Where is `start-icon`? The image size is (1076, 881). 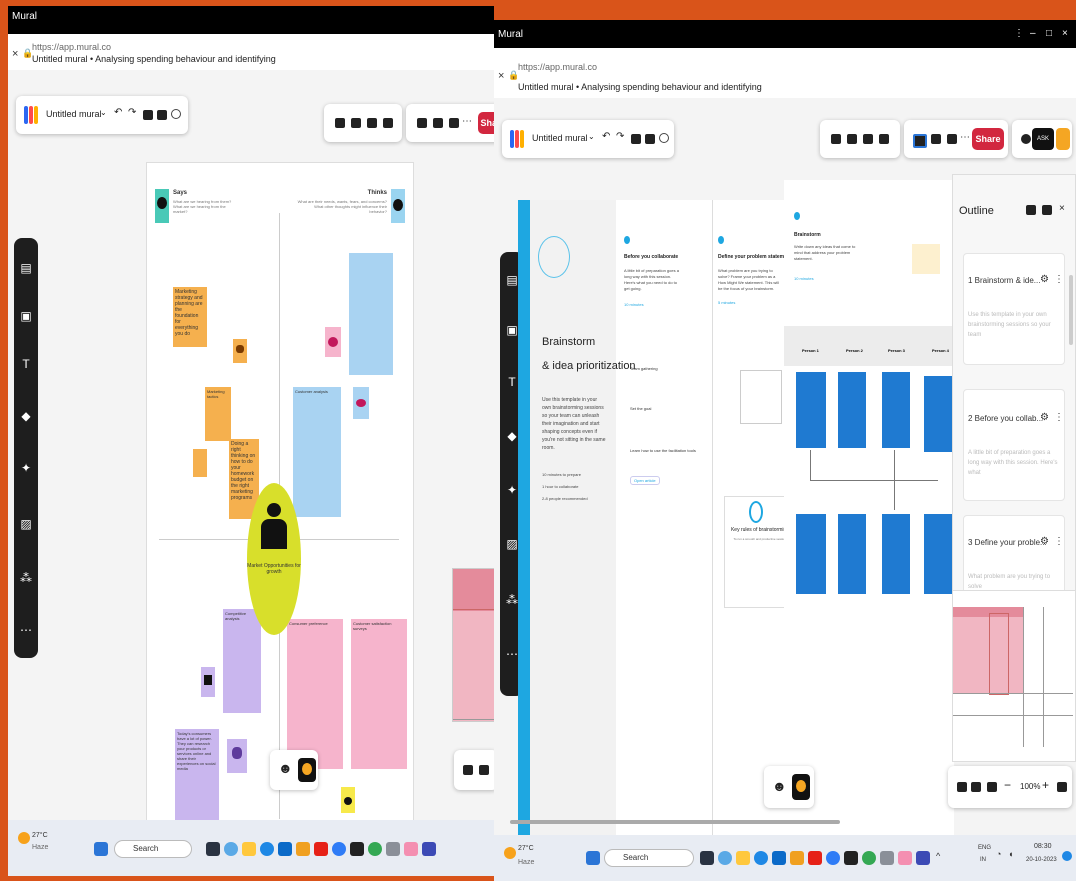 start-icon is located at coordinates (101, 849).